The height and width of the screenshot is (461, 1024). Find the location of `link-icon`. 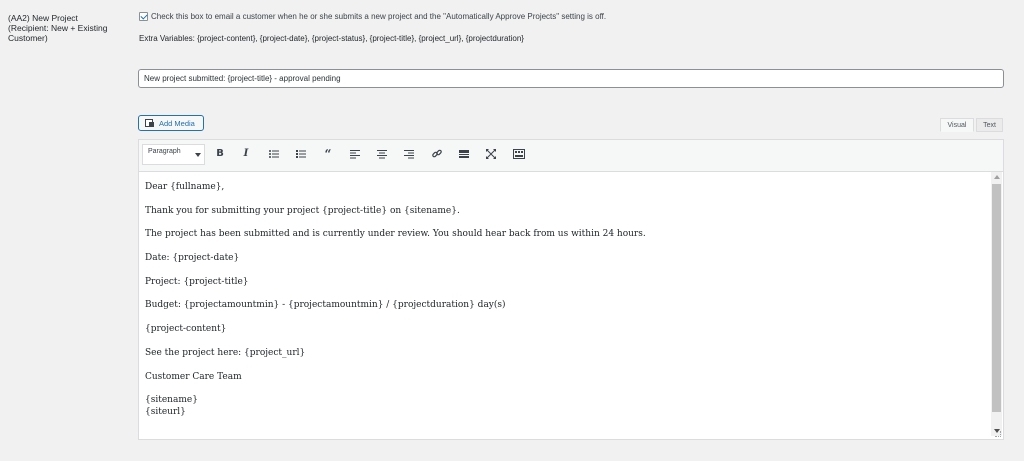

link-icon is located at coordinates (437, 154).